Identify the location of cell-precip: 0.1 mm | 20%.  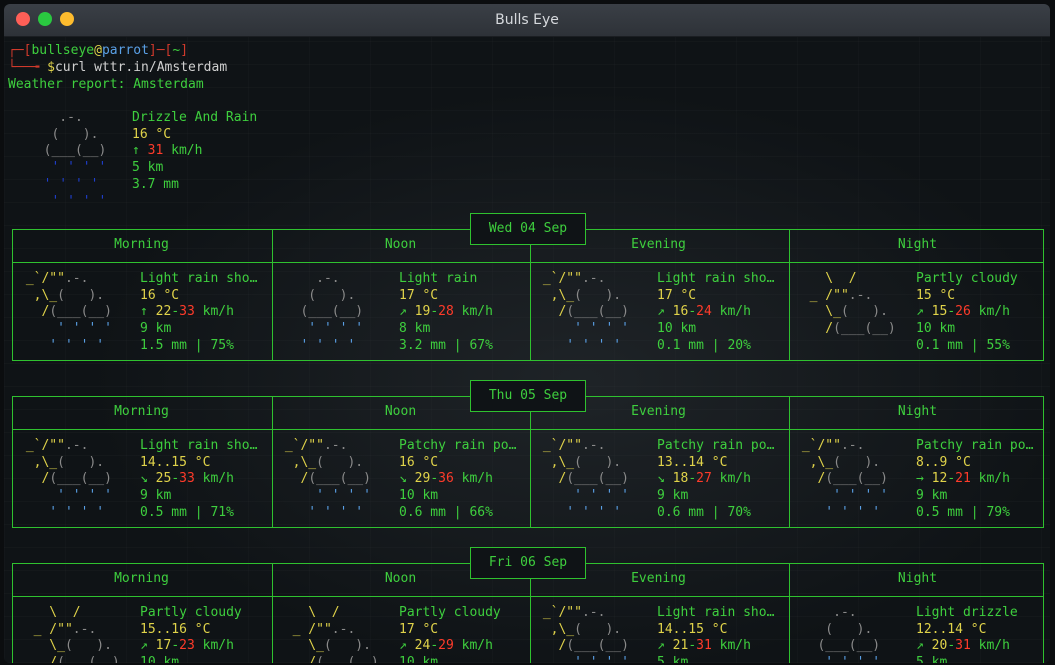
(704, 345).